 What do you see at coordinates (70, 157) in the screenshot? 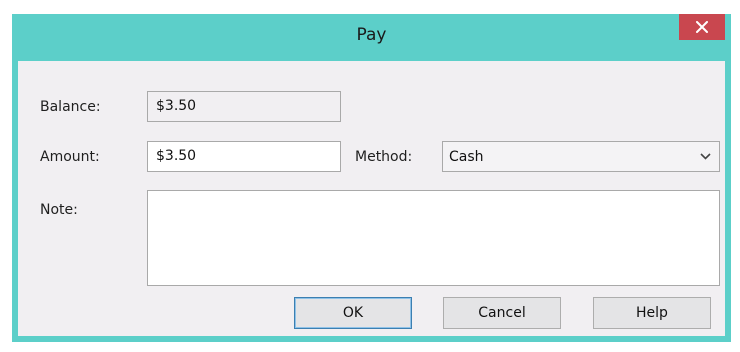
I see `amount-label: Amount:` at bounding box center [70, 157].